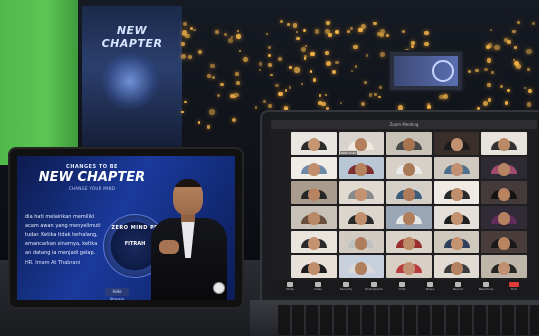  Describe the element at coordinates (443, 71) in the screenshot. I see `ceiling-monitor-logo` at that location.